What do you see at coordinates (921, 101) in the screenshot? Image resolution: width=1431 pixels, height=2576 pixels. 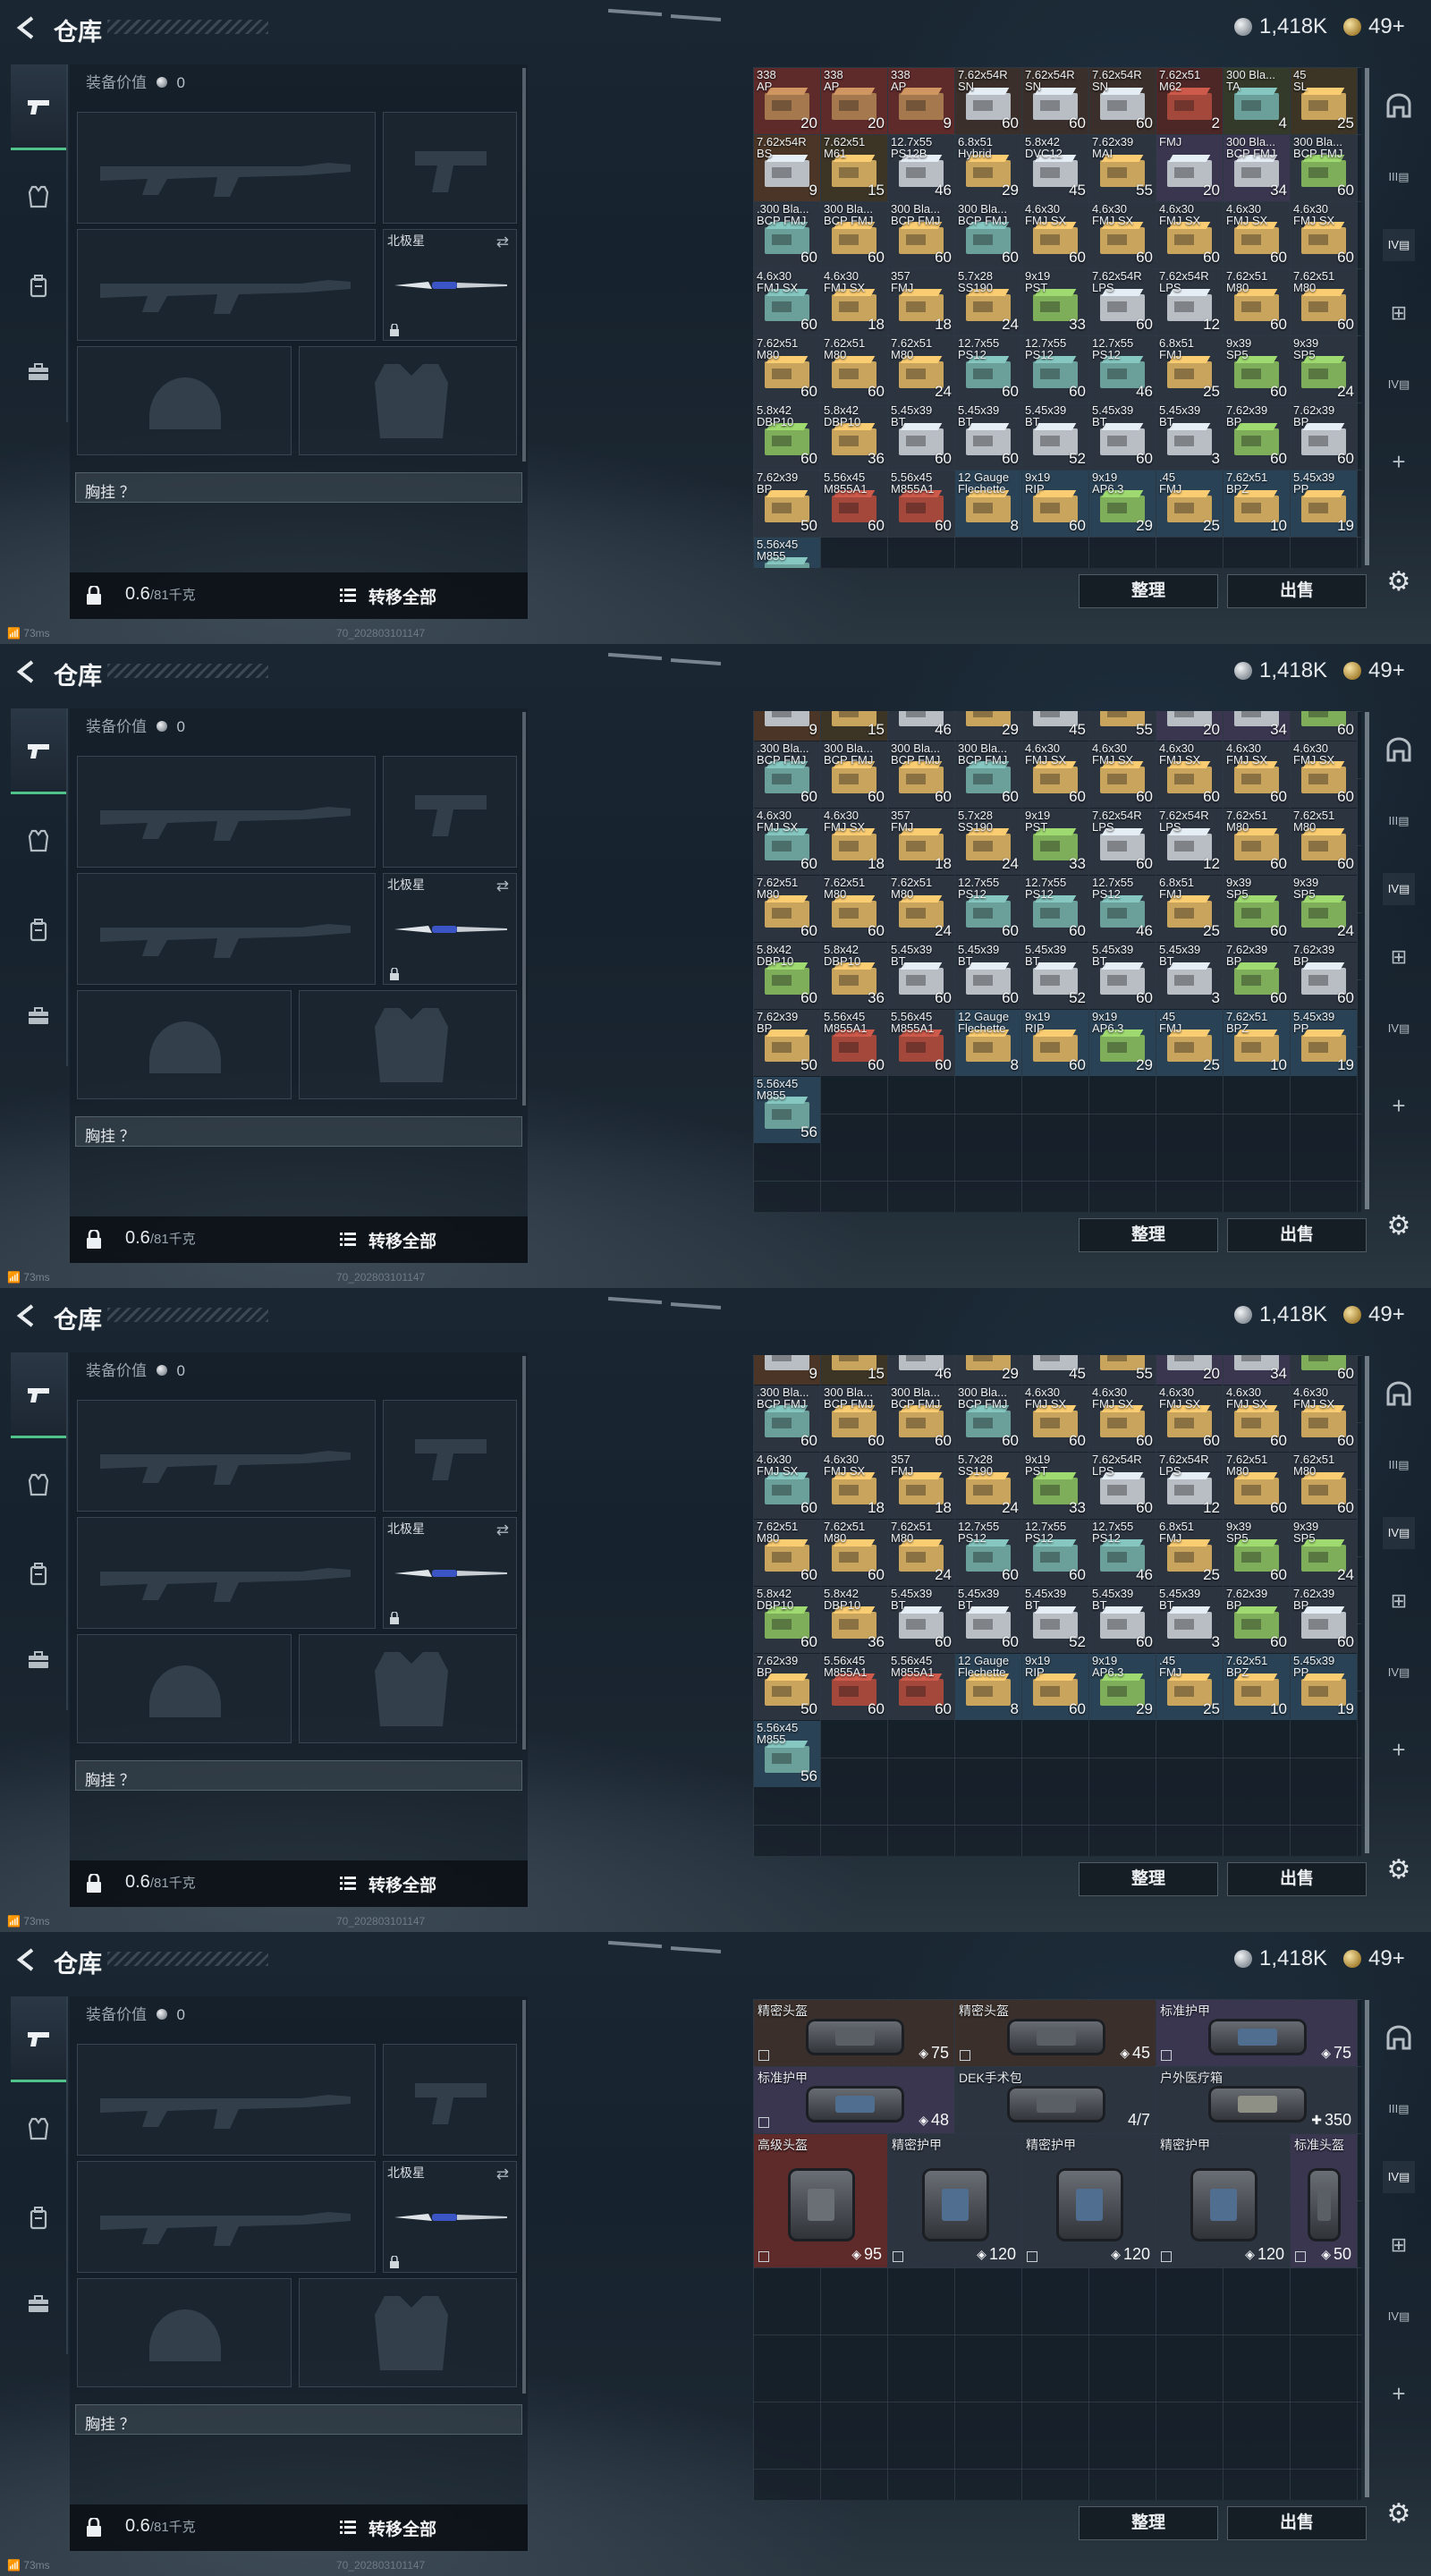 I see `ammo-item: 338 AP 9` at bounding box center [921, 101].